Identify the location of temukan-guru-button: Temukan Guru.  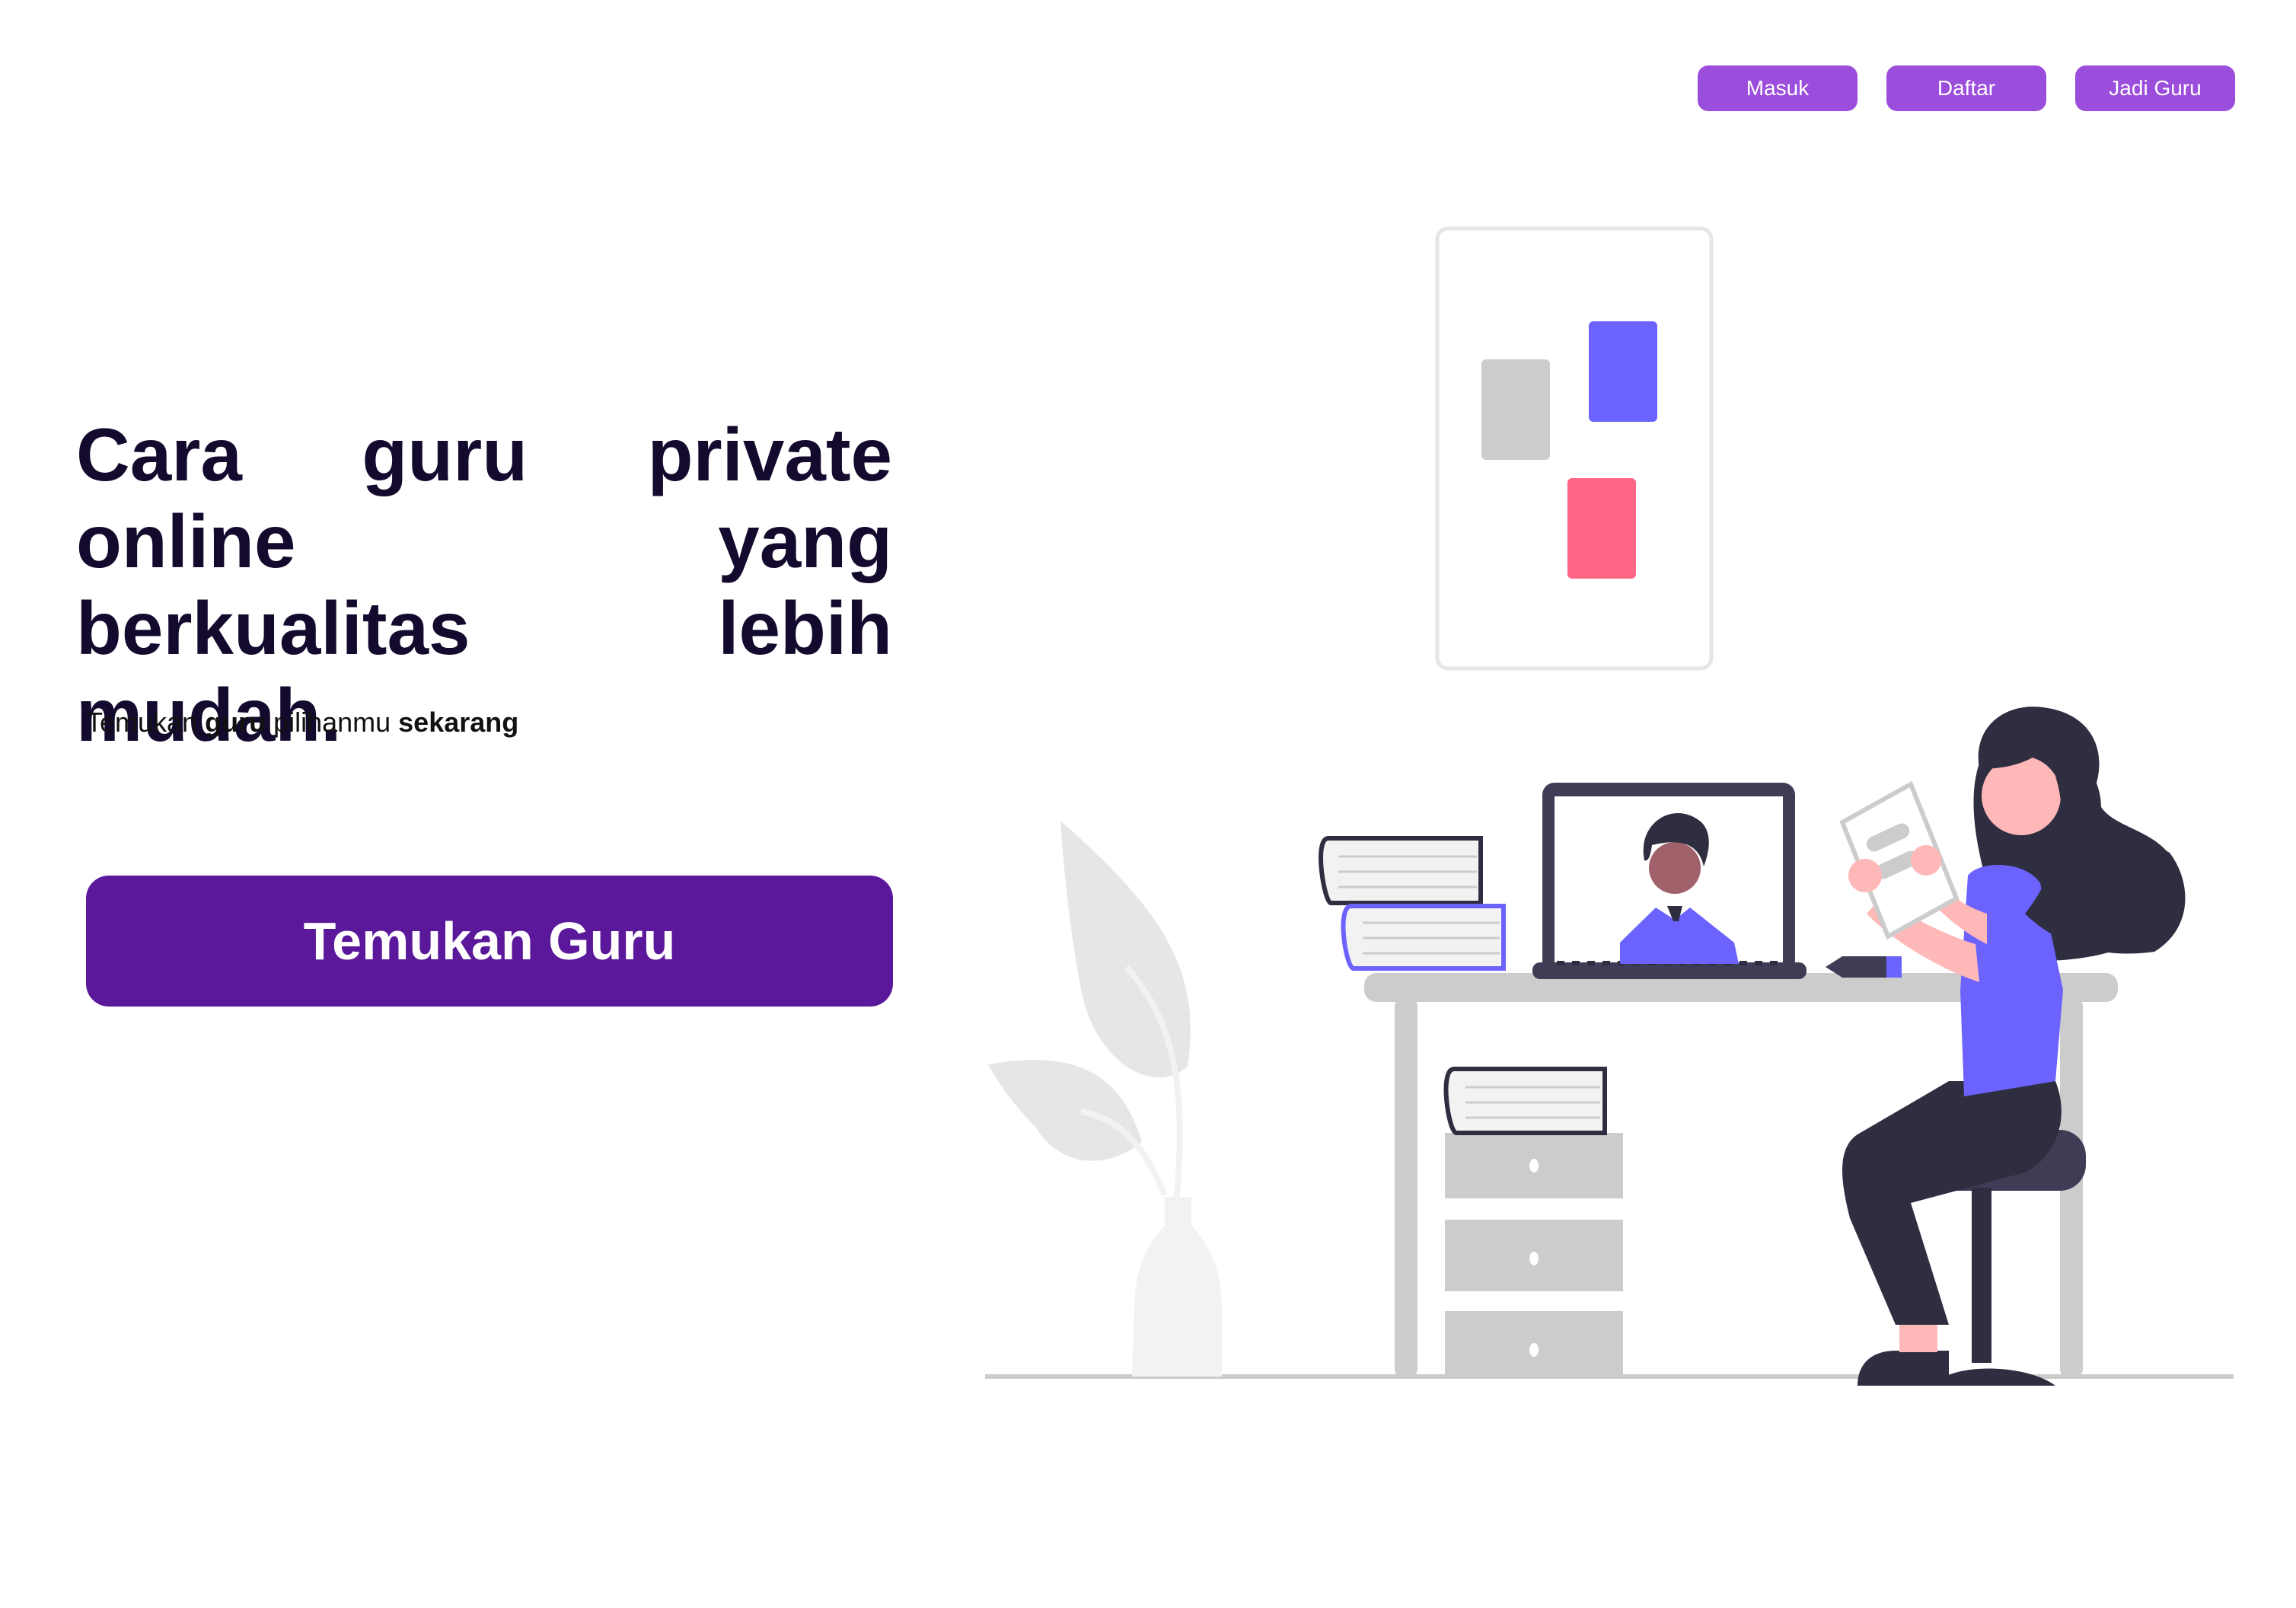
(490, 941).